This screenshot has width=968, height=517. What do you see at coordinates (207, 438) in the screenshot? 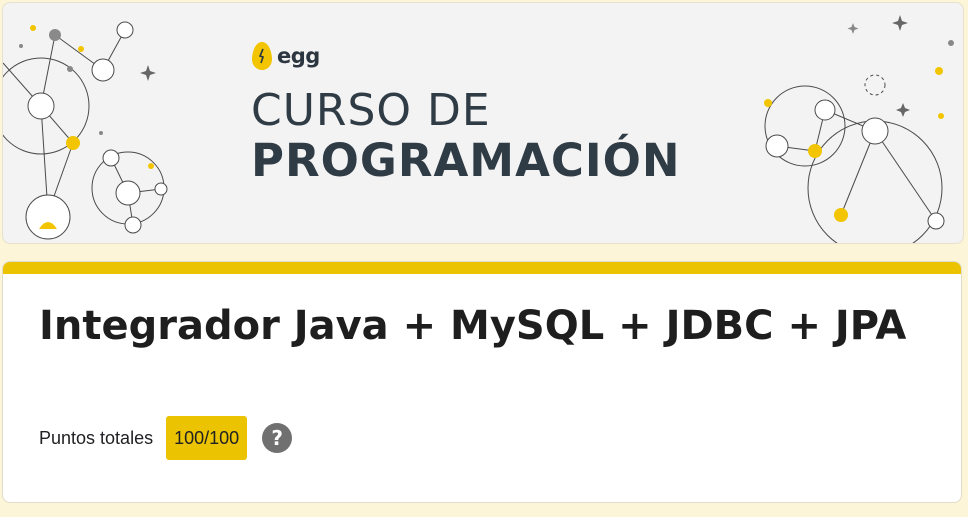
I see `points-badge: 100/100` at bounding box center [207, 438].